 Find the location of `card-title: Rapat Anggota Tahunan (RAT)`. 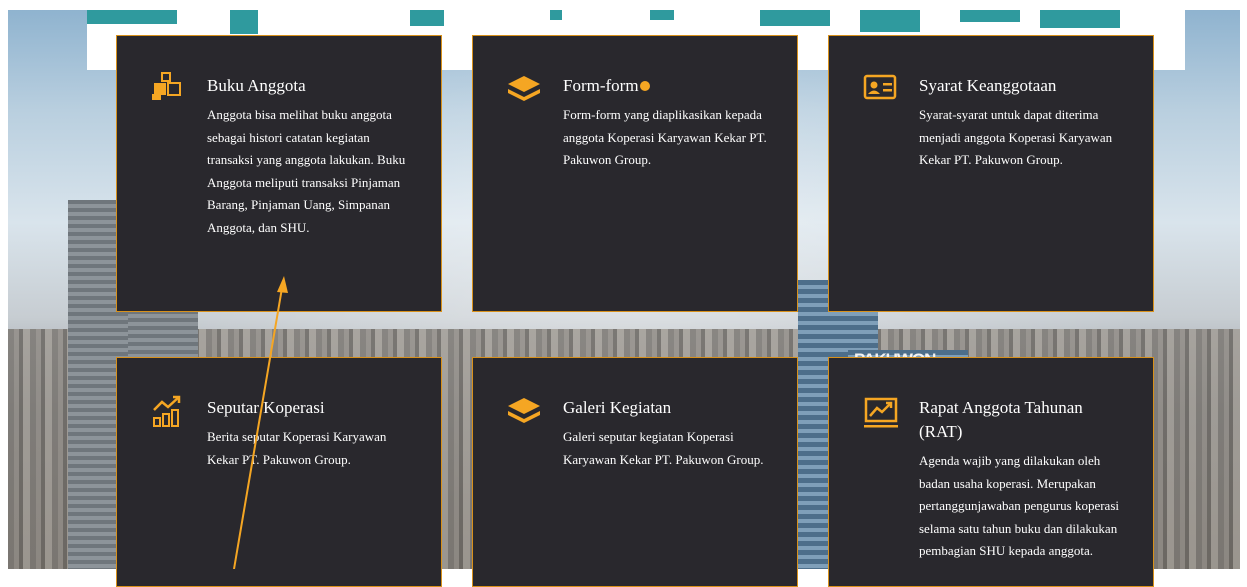

card-title: Rapat Anggota Tahunan (RAT) is located at coordinates (1024, 420).